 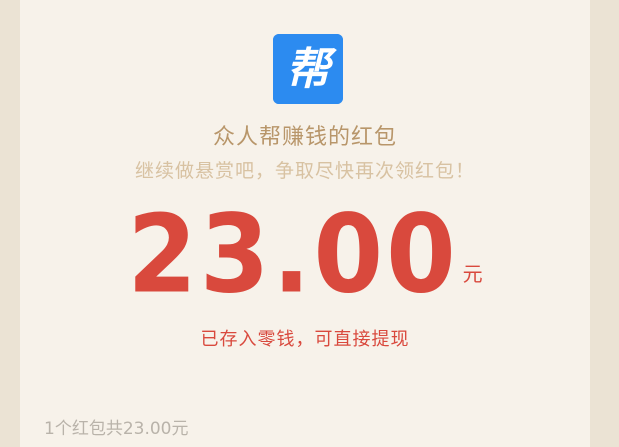 I want to click on logo-text: 帮, so click(x=311, y=69).